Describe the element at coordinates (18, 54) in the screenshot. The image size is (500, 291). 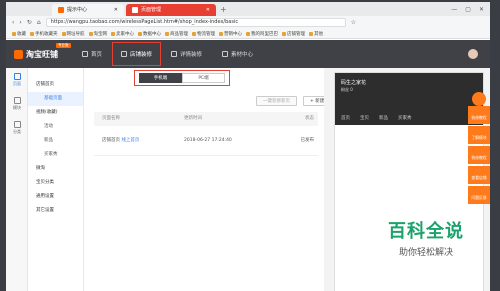
I see `logo-mark-icon` at that location.